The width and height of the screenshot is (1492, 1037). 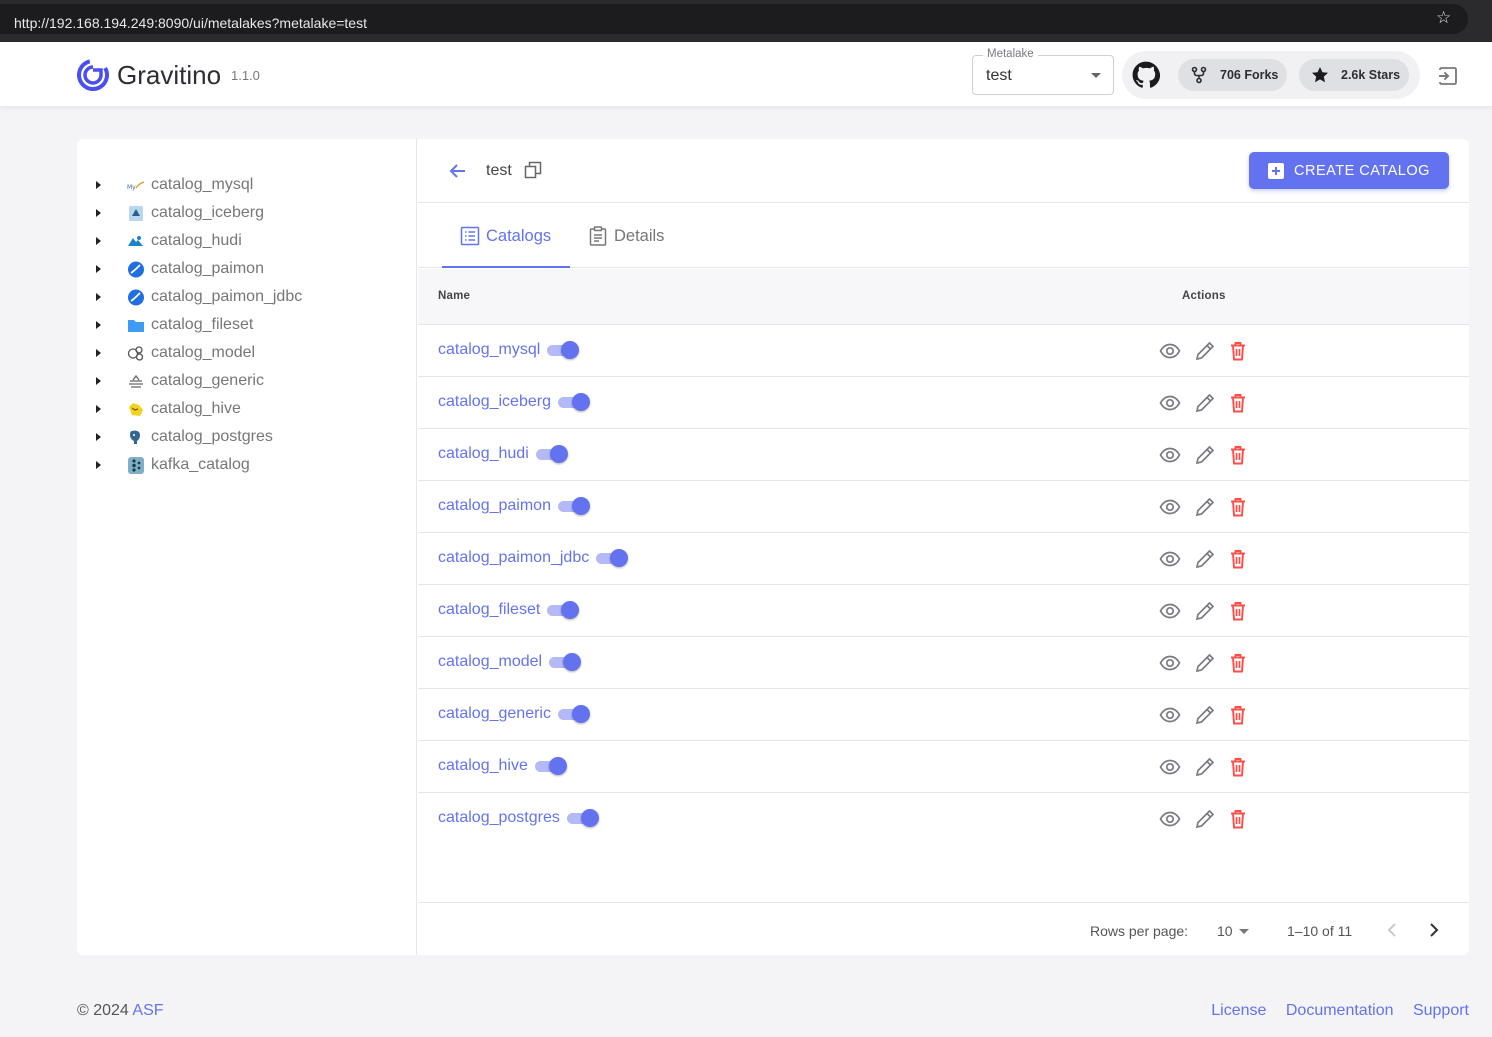 What do you see at coordinates (636, 236) in the screenshot?
I see `tab-details: Details` at bounding box center [636, 236].